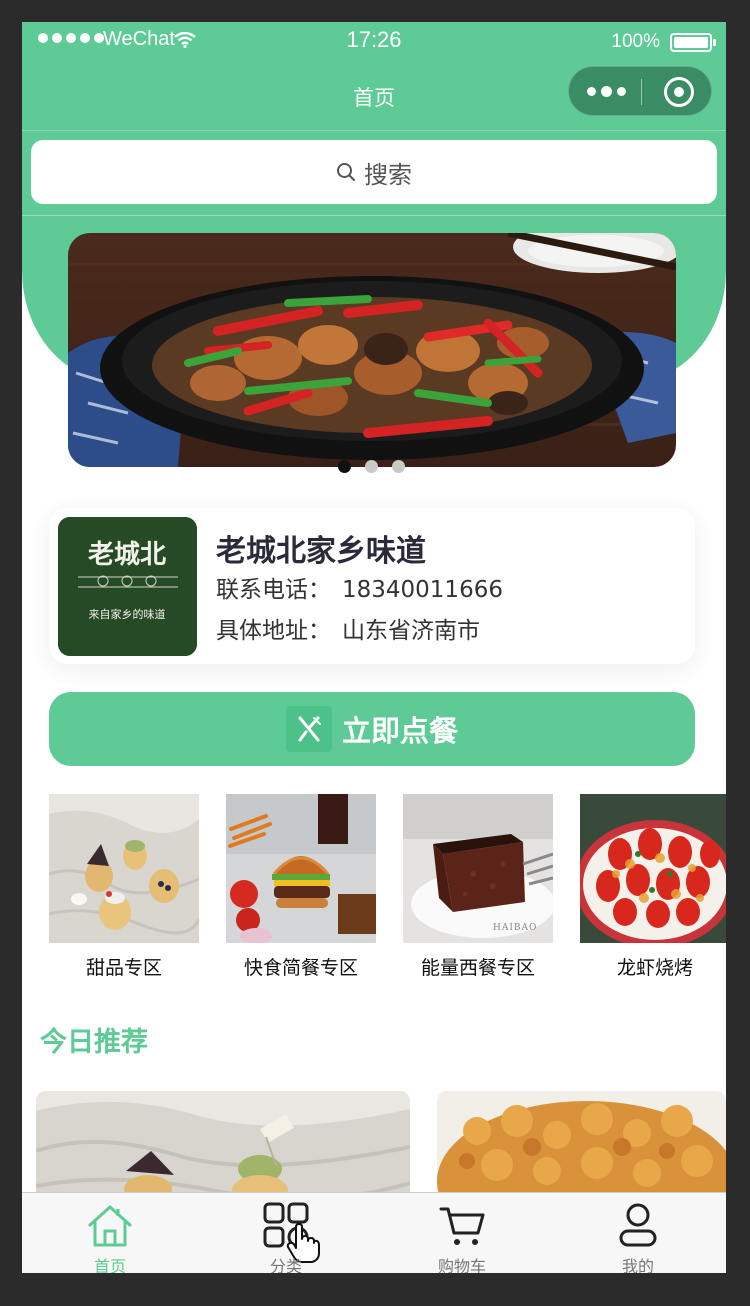 The image size is (750, 1306). Describe the element at coordinates (606, 91) in the screenshot. I see `more-icon` at that location.